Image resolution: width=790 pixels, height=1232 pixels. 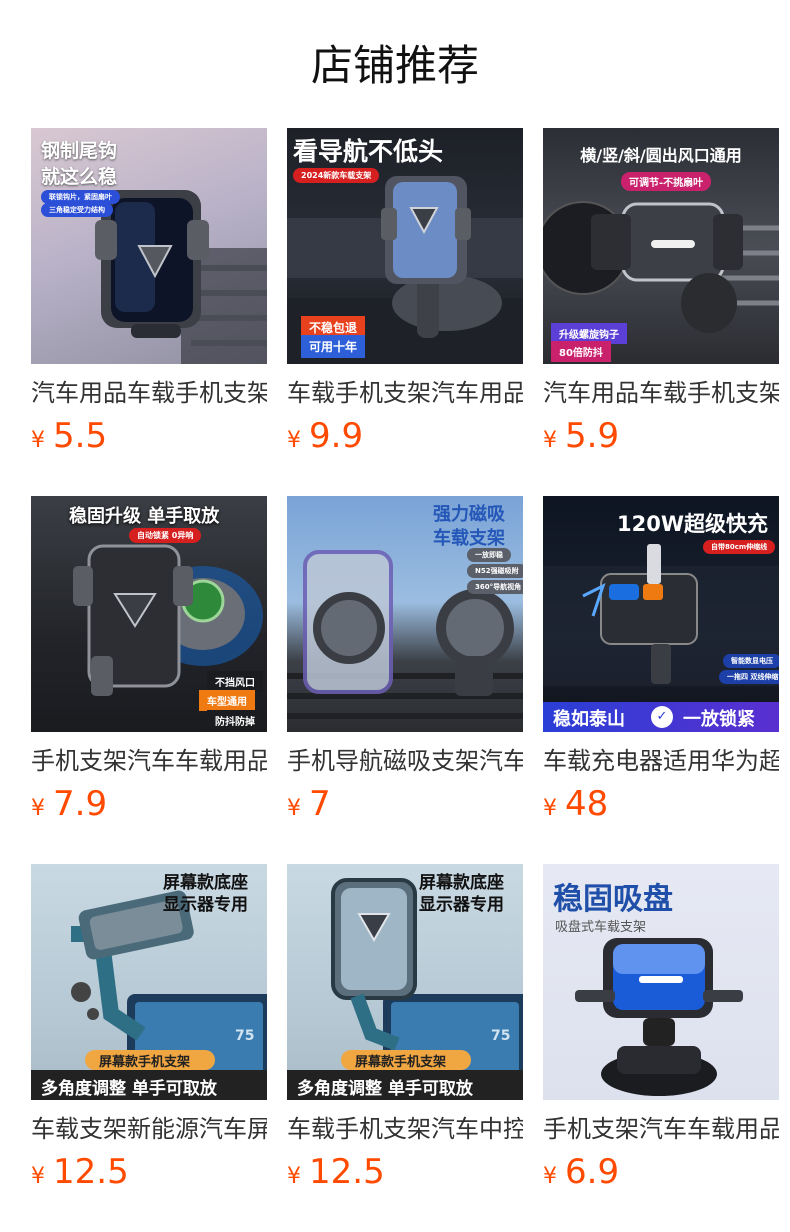 I want to click on overlay-badge: N52强磁吸附, so click(x=495, y=571).